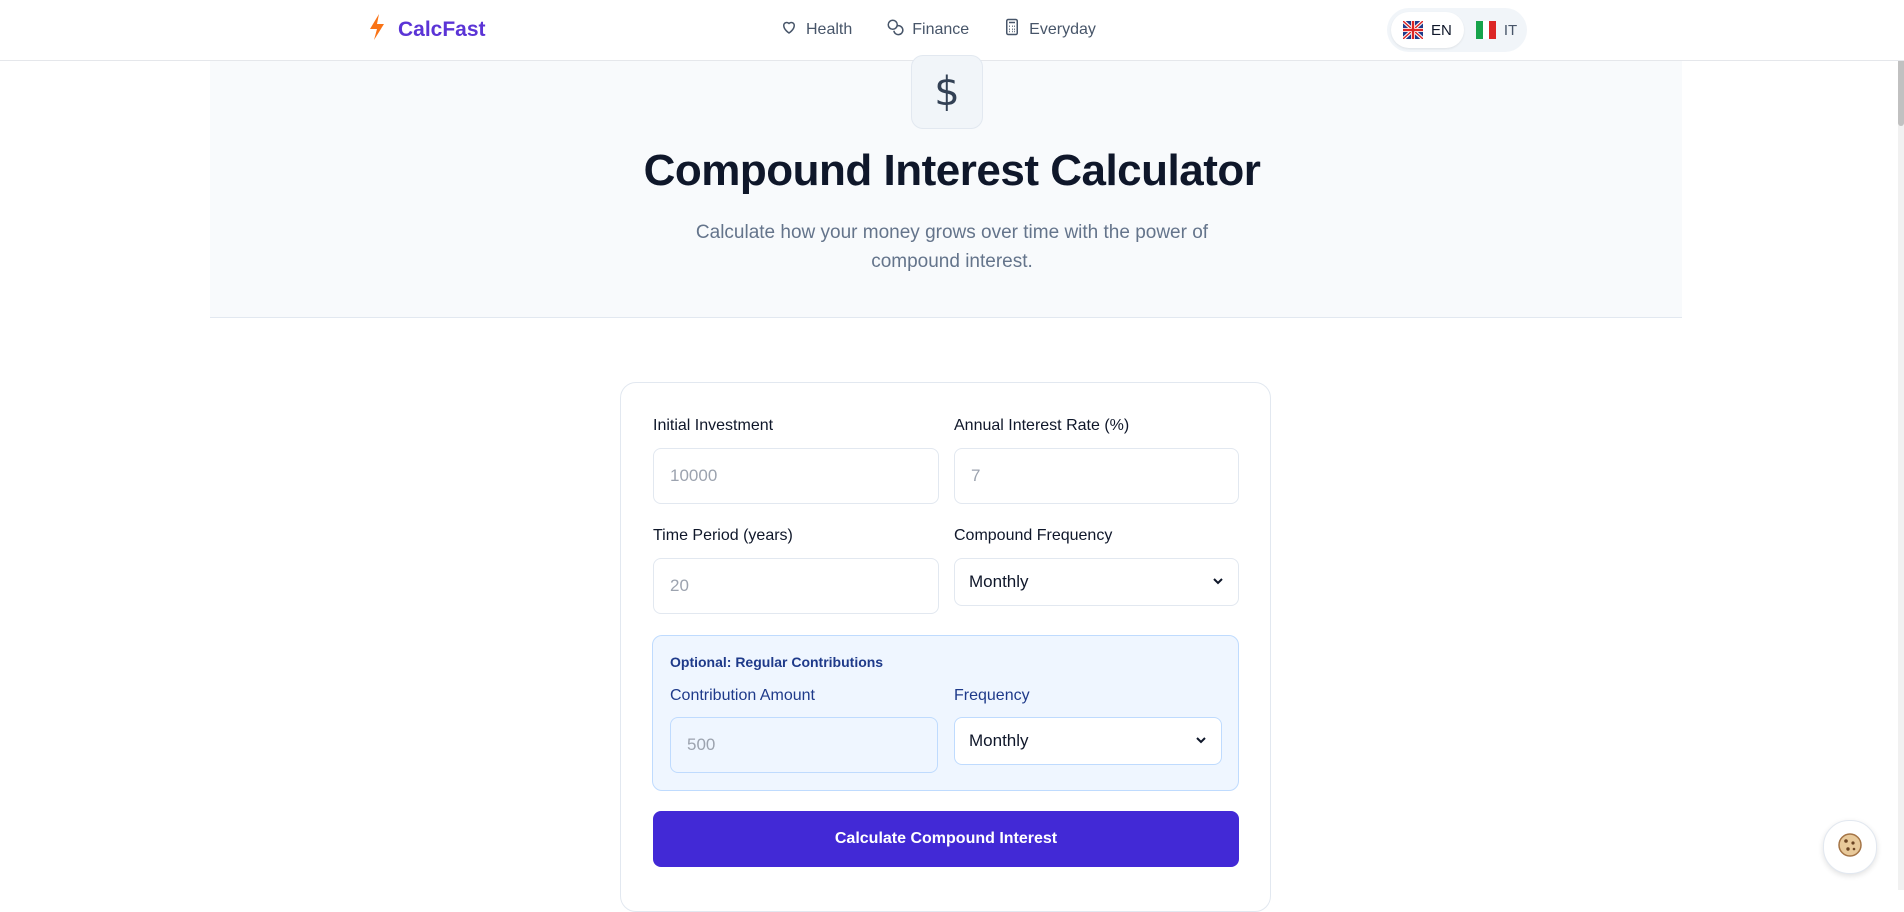  What do you see at coordinates (1485, 30) in the screenshot?
I see `italy-flag-icon` at bounding box center [1485, 30].